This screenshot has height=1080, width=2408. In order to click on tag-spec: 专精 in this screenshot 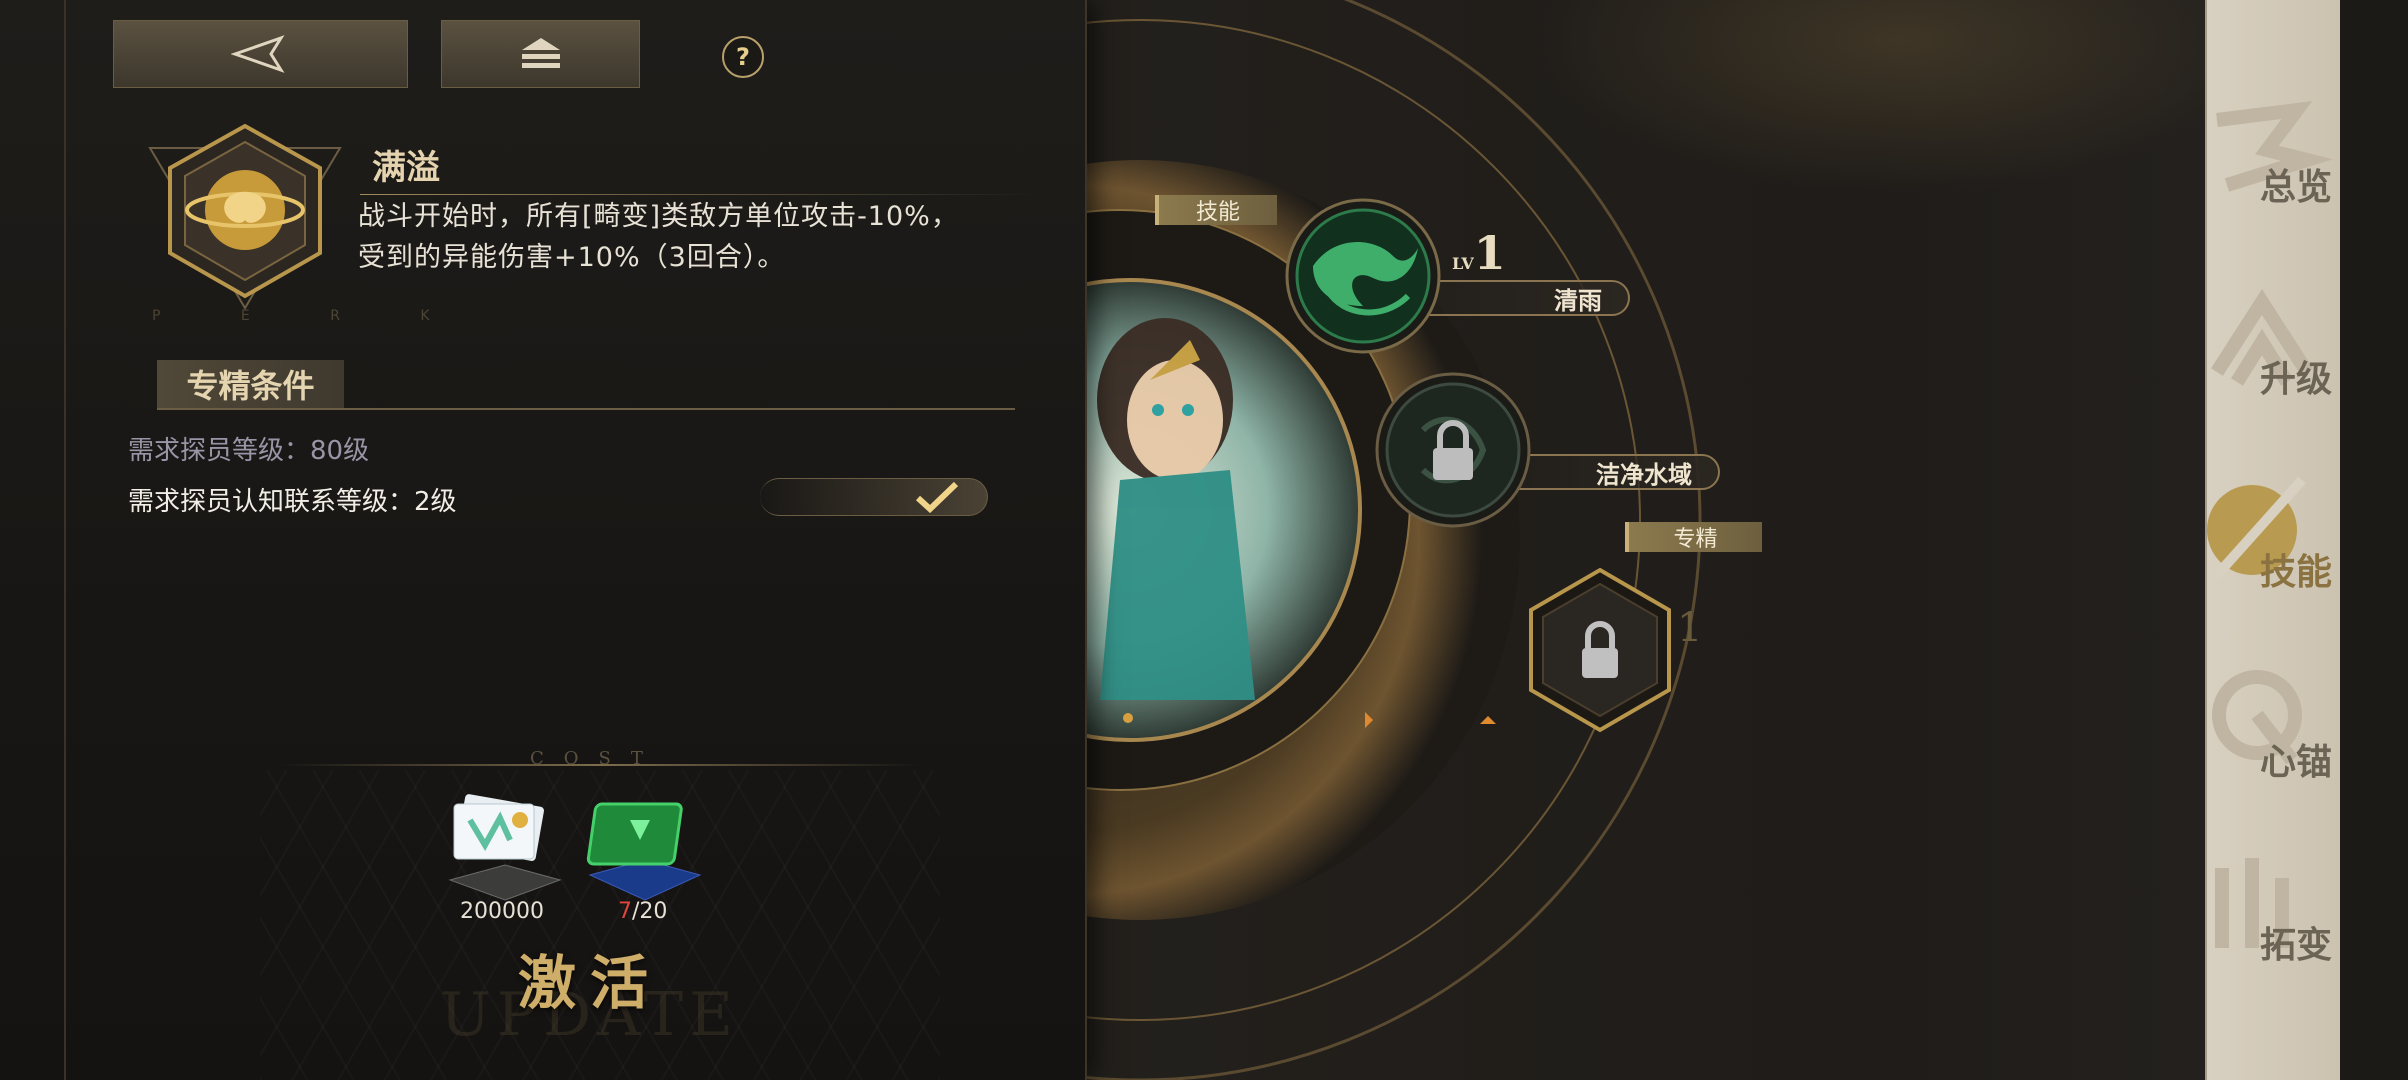, I will do `click(1693, 537)`.